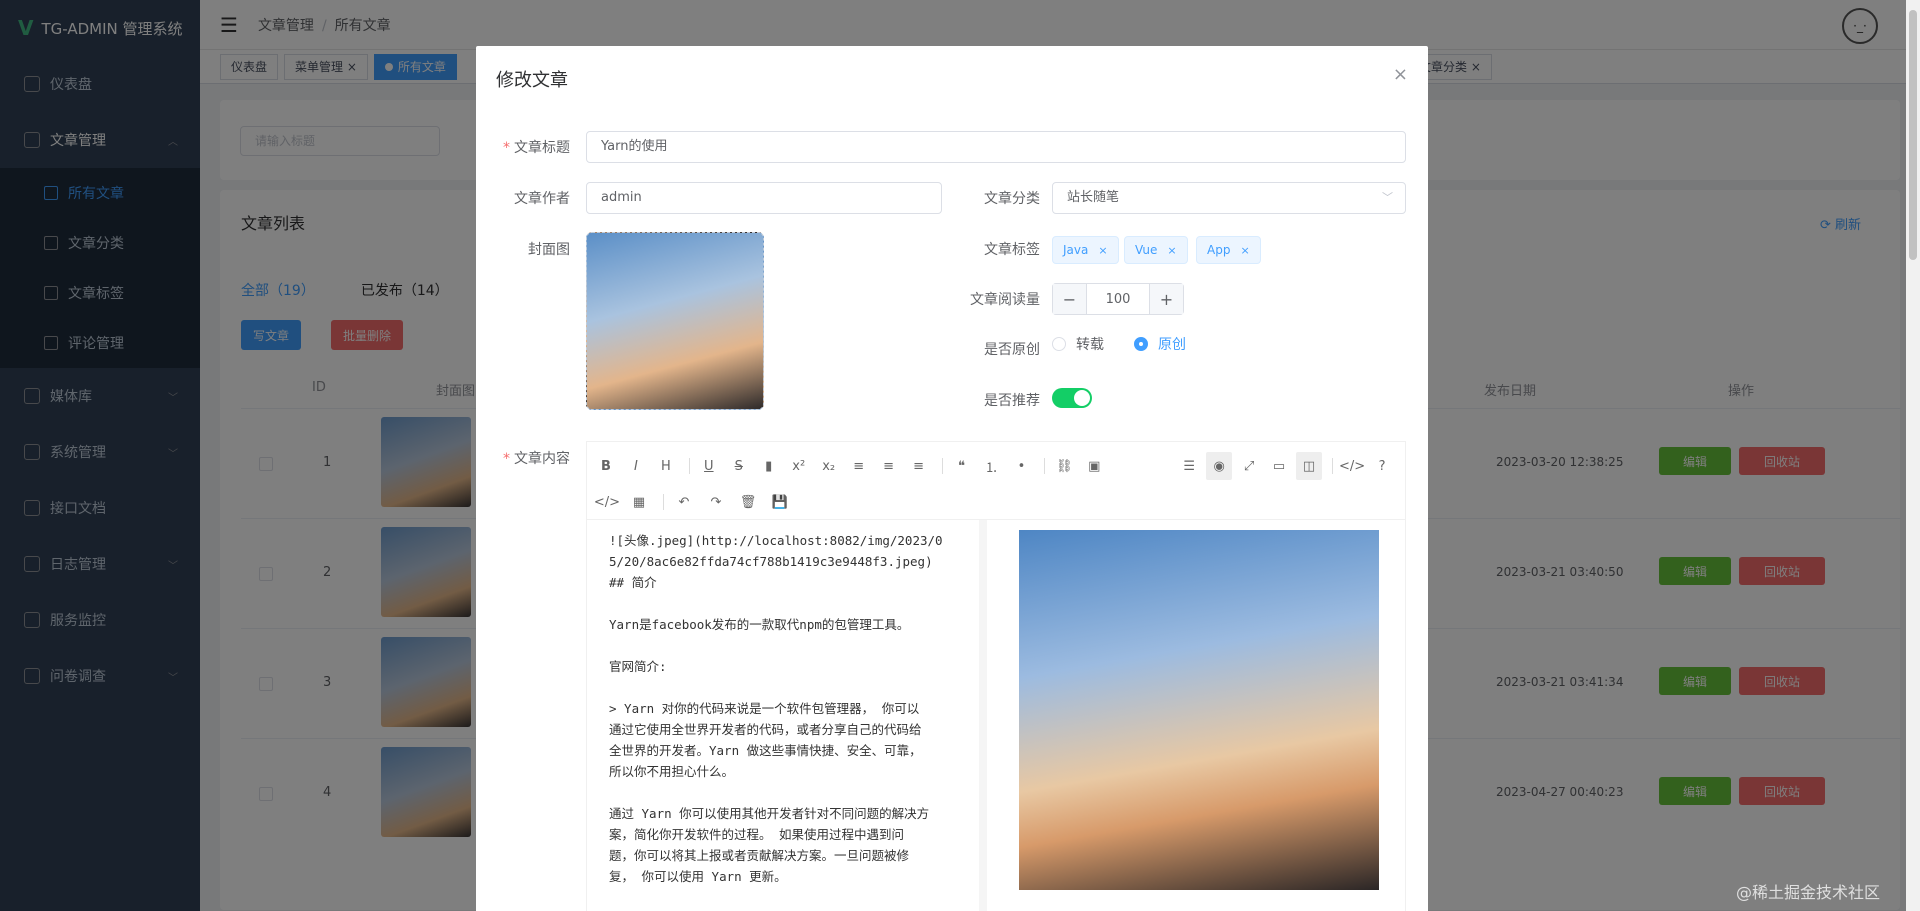  I want to click on decrease-button: −, so click(1070, 299).